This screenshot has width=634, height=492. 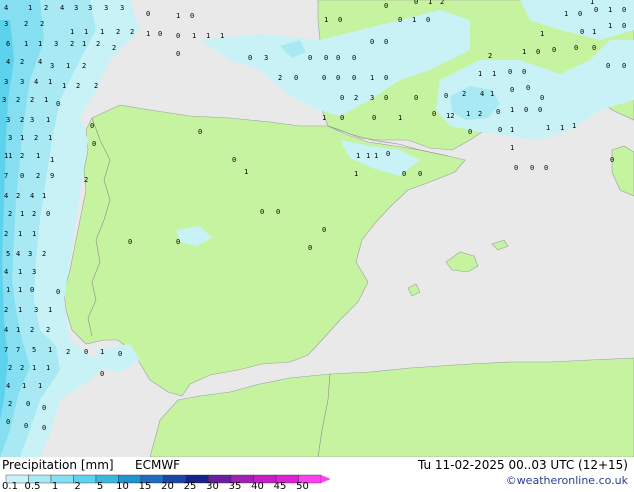 What do you see at coordinates (190, 486) in the screenshot?
I see `colorbar-tick-label: 25` at bounding box center [190, 486].